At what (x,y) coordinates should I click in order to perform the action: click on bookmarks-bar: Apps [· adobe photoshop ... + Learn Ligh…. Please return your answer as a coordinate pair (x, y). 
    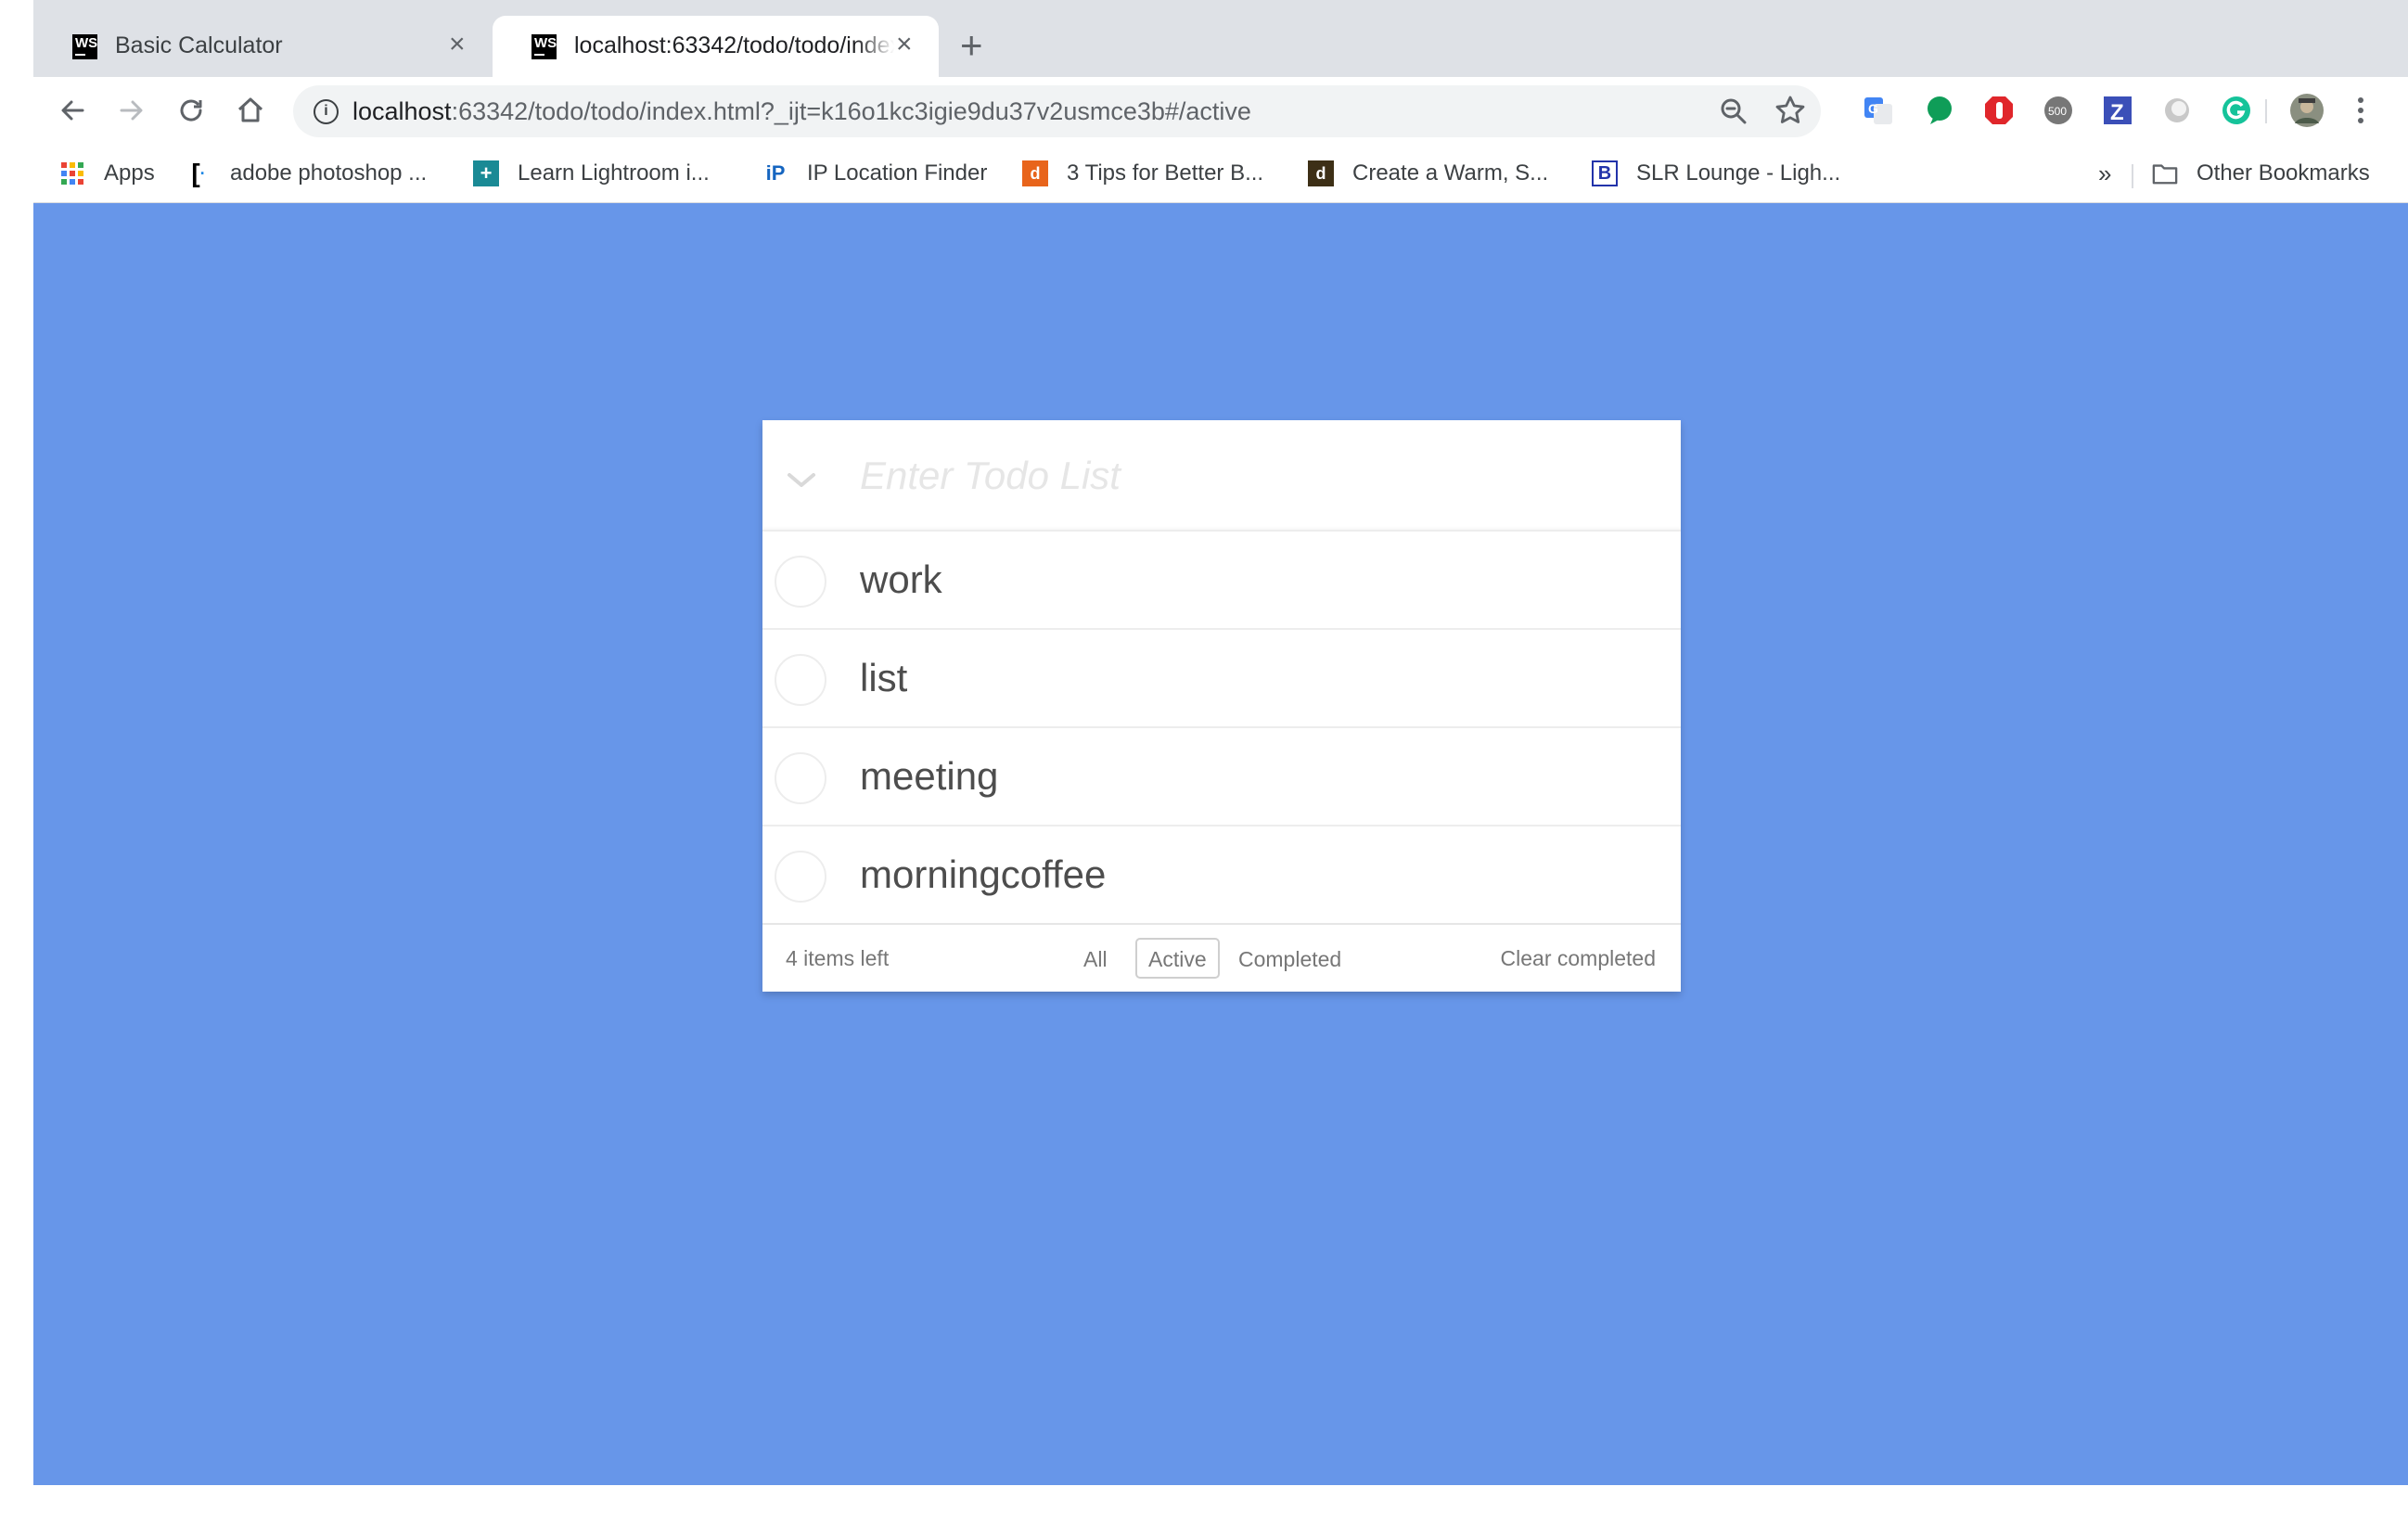
    Looking at the image, I should click on (1220, 175).